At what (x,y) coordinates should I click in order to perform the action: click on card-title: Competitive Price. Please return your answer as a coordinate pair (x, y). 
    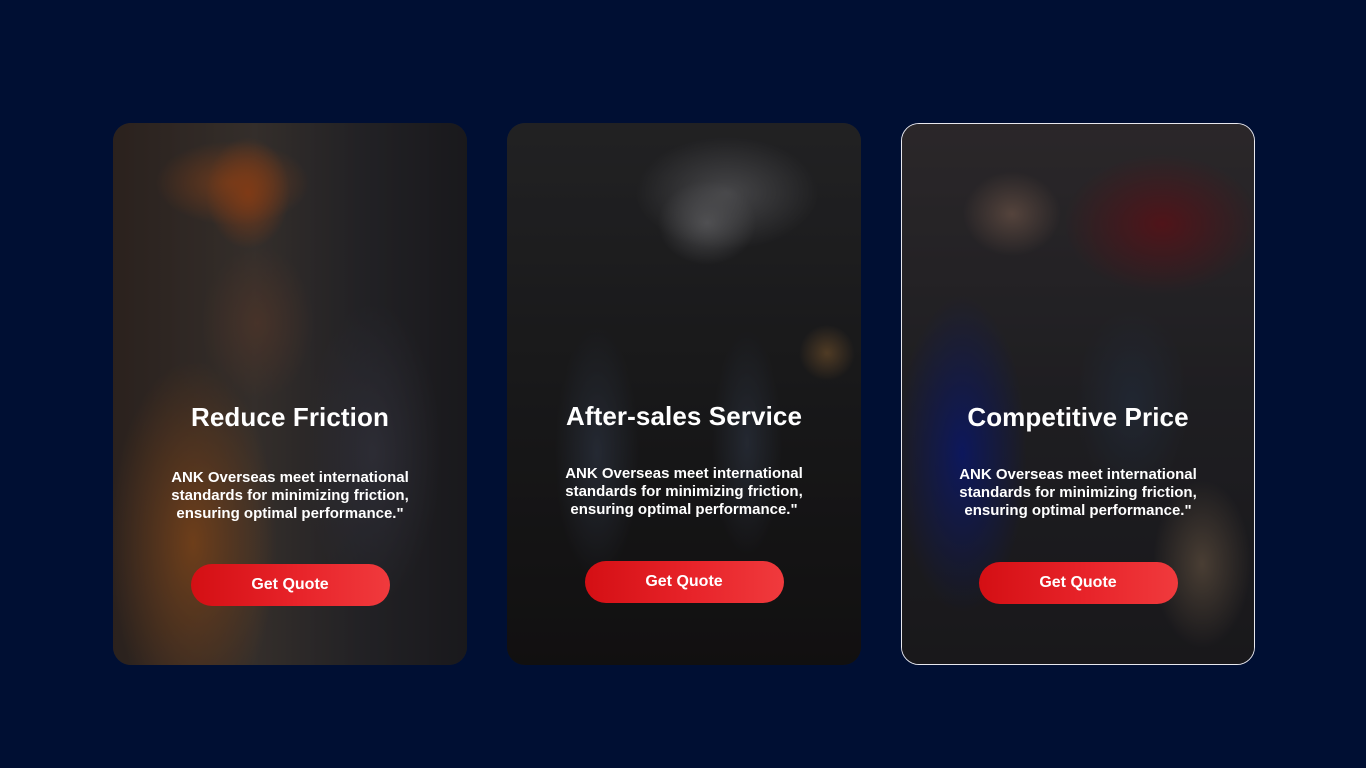
    Looking at the image, I should click on (1078, 417).